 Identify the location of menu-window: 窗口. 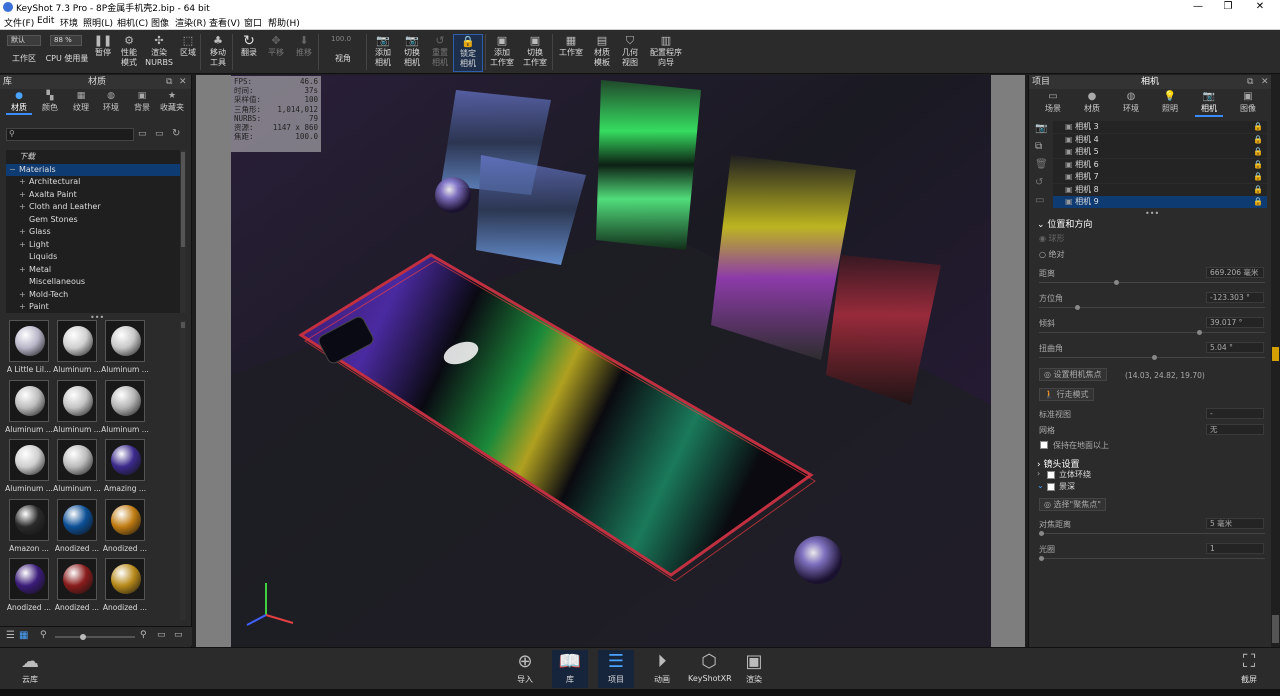
(253, 22).